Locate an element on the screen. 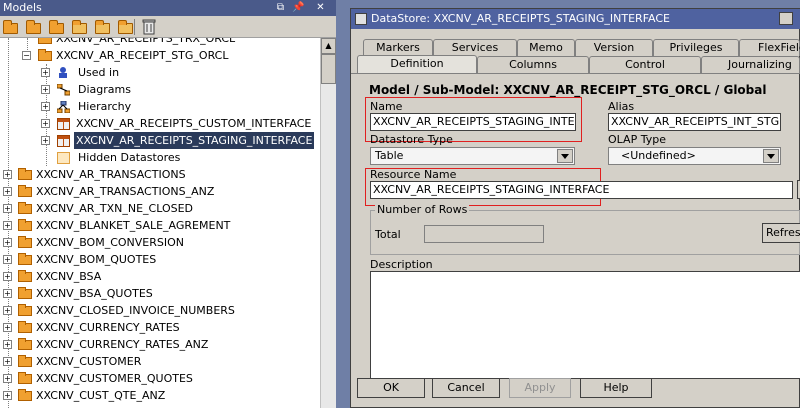  scroll-thumb is located at coordinates (328, 69).